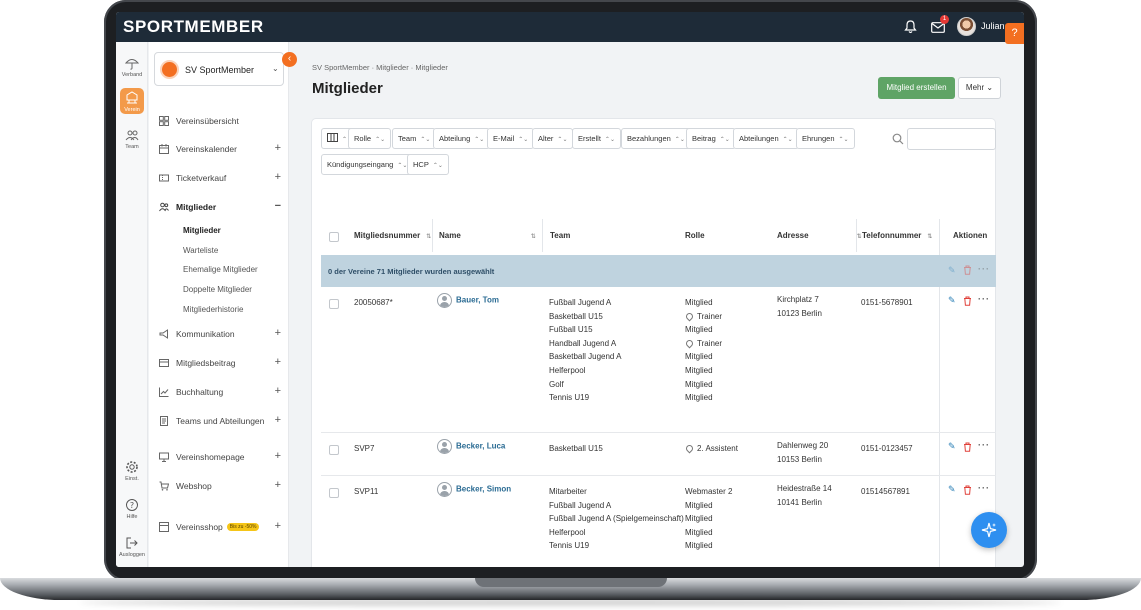 This screenshot has width=1141, height=610. I want to click on chip-abteilung: Abteilung ⌃⌄, so click(462, 138).